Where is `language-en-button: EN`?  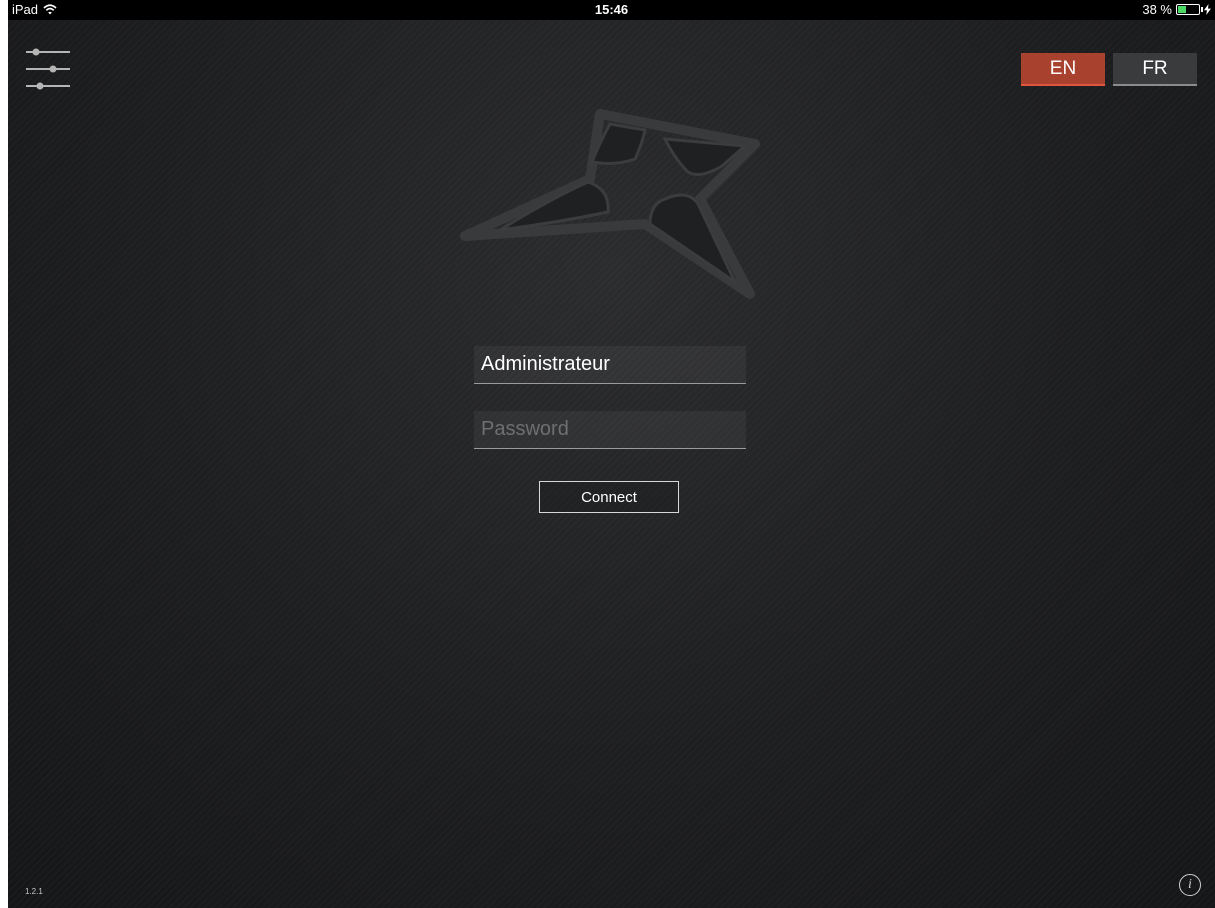
language-en-button: EN is located at coordinates (1063, 69).